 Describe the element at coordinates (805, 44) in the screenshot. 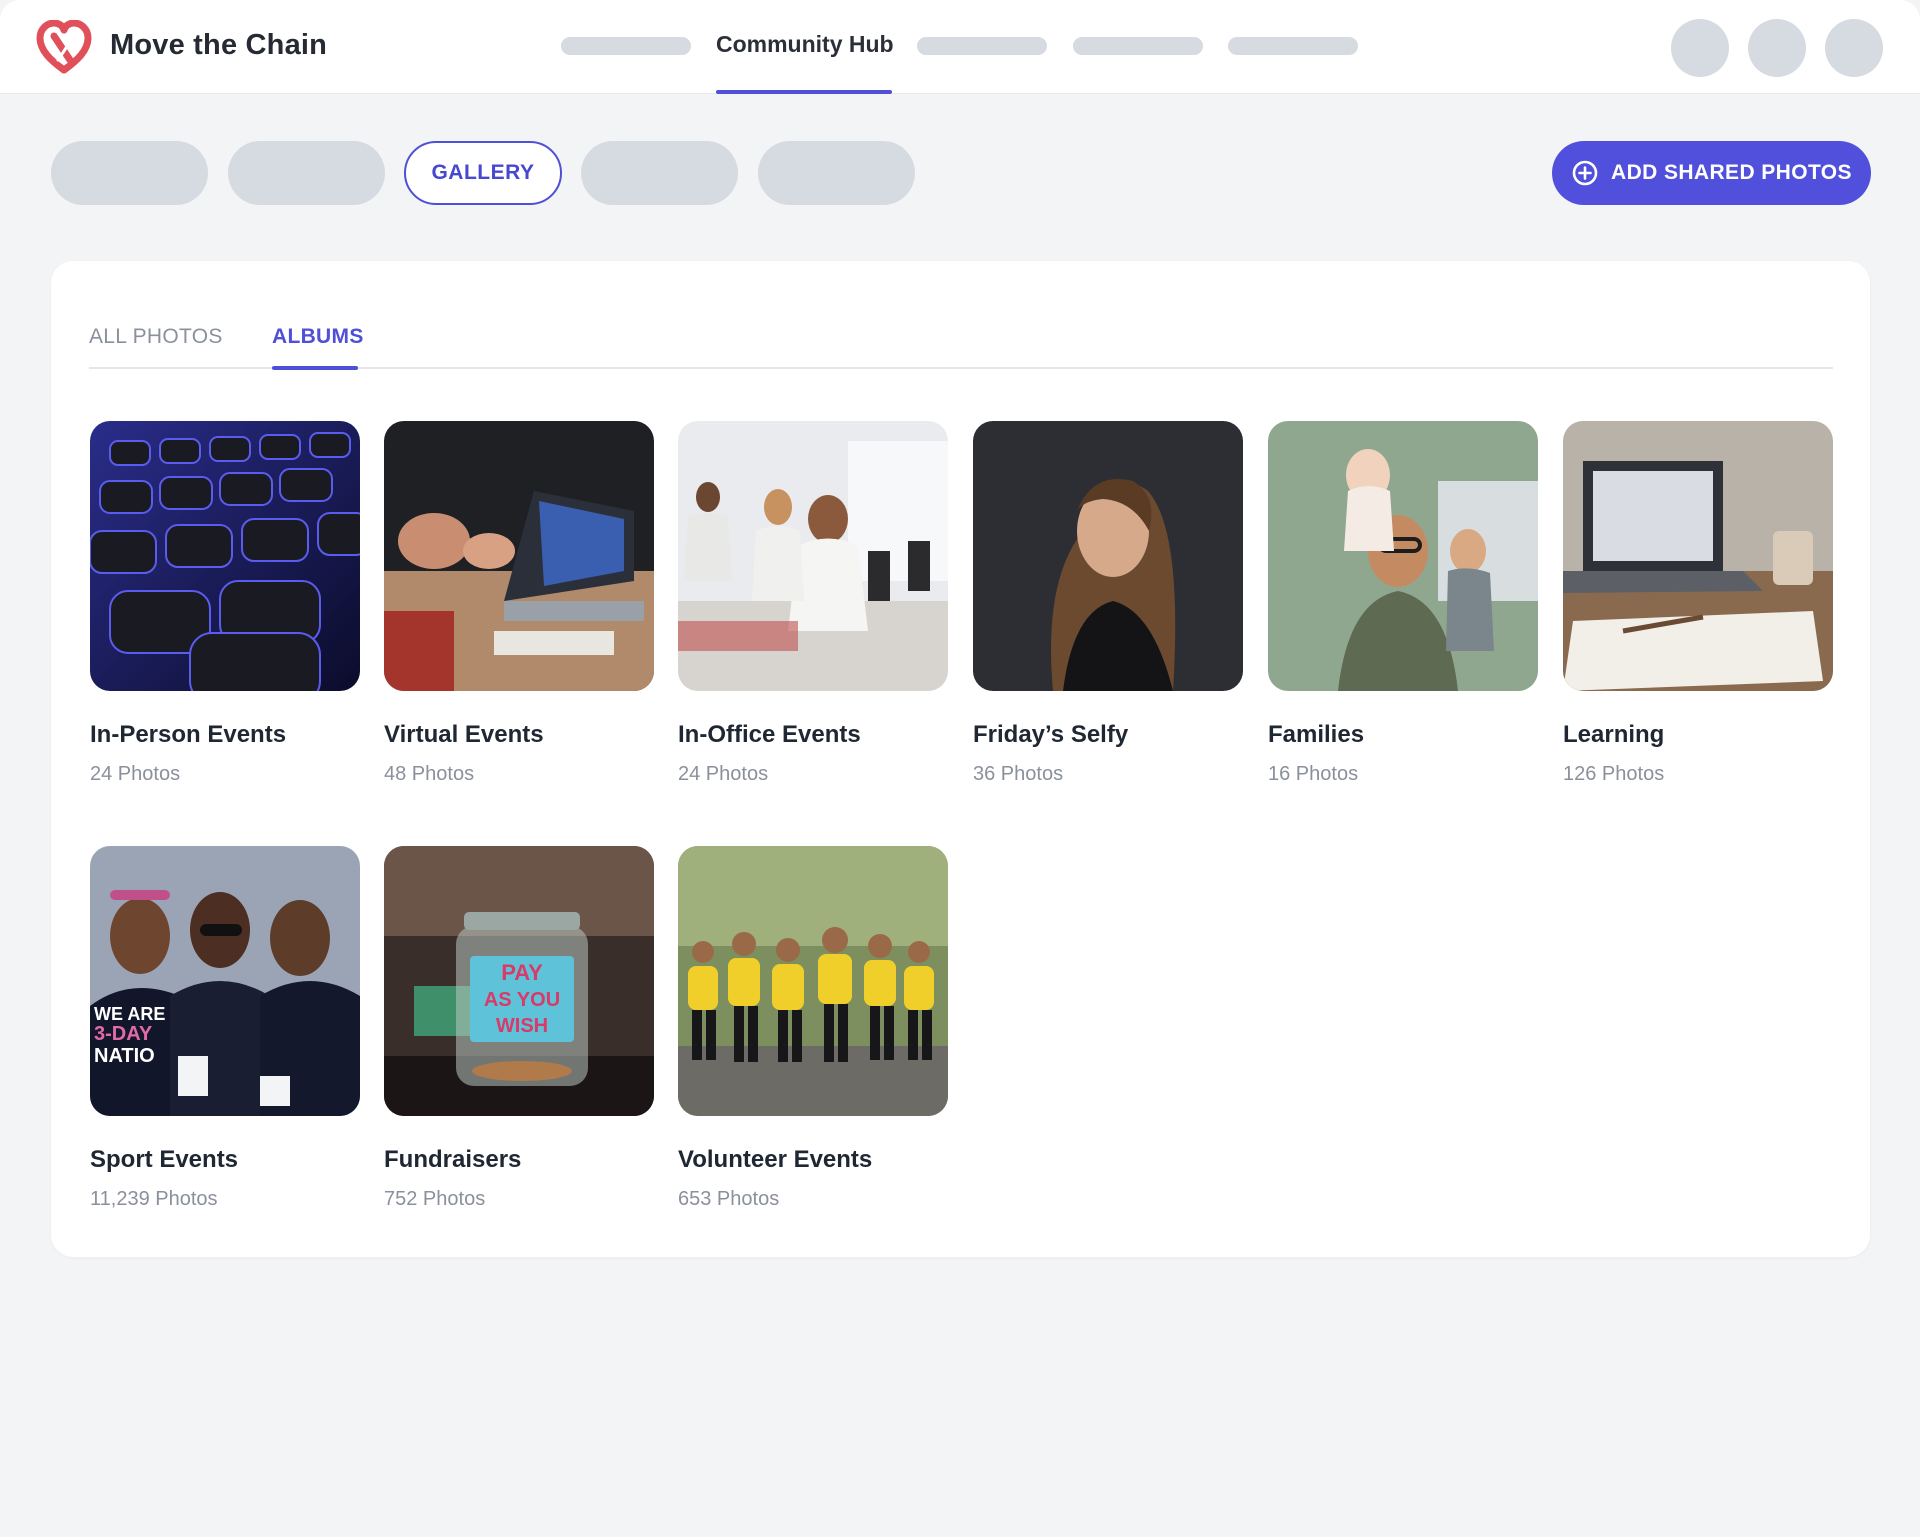

I see `nav-item-community-hub: Community Hub` at that location.